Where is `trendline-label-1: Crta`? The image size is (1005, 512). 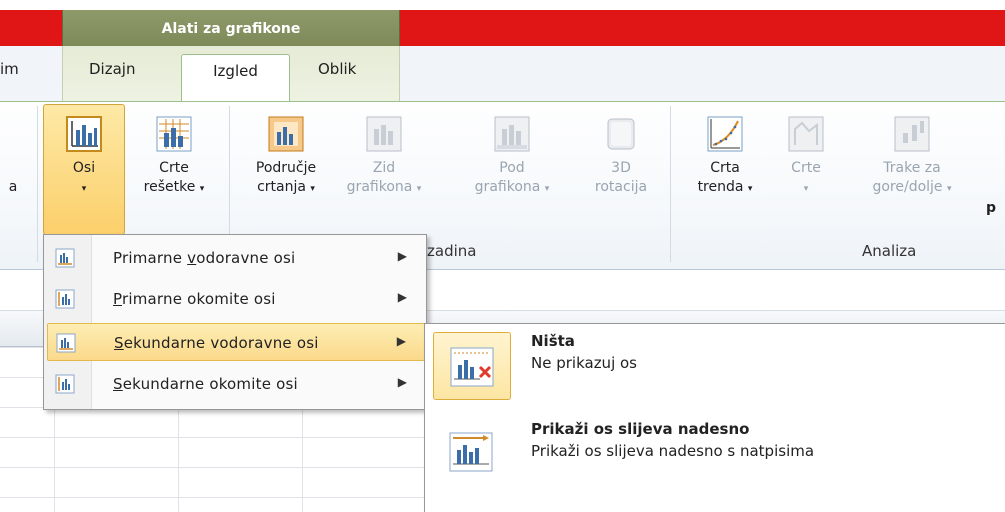 trendline-label-1: Crta is located at coordinates (725, 168).